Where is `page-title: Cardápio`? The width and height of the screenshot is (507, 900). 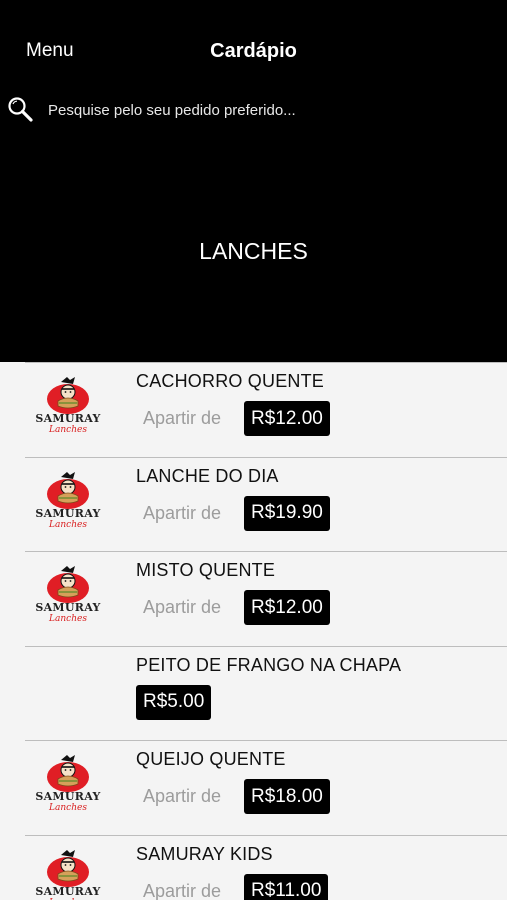
page-title: Cardápio is located at coordinates (253, 51).